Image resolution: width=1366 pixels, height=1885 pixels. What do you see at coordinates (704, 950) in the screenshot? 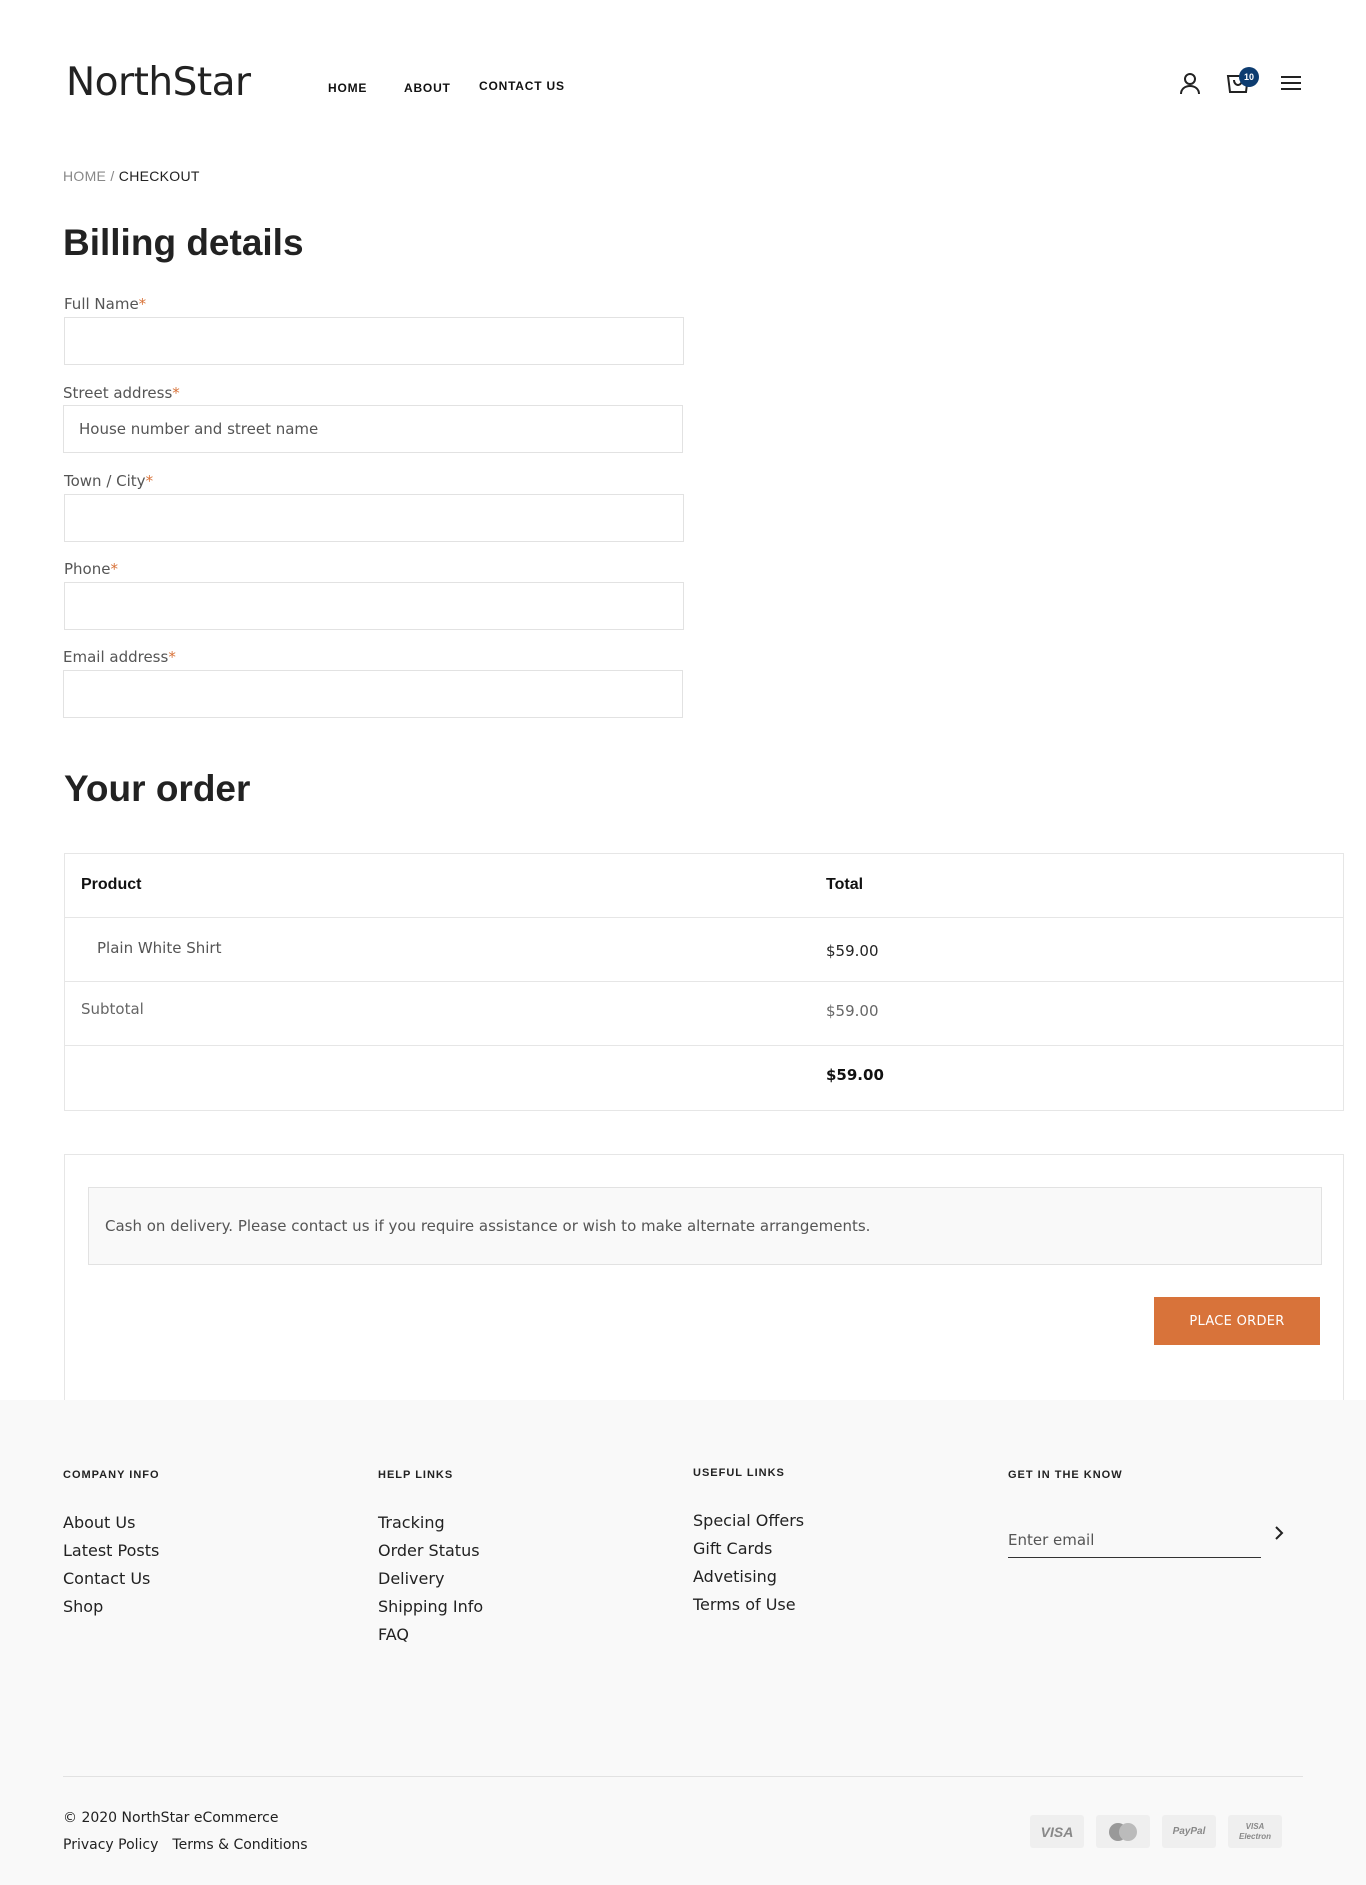
I see `order-item-row: Plain White Shirt $59.00` at bounding box center [704, 950].